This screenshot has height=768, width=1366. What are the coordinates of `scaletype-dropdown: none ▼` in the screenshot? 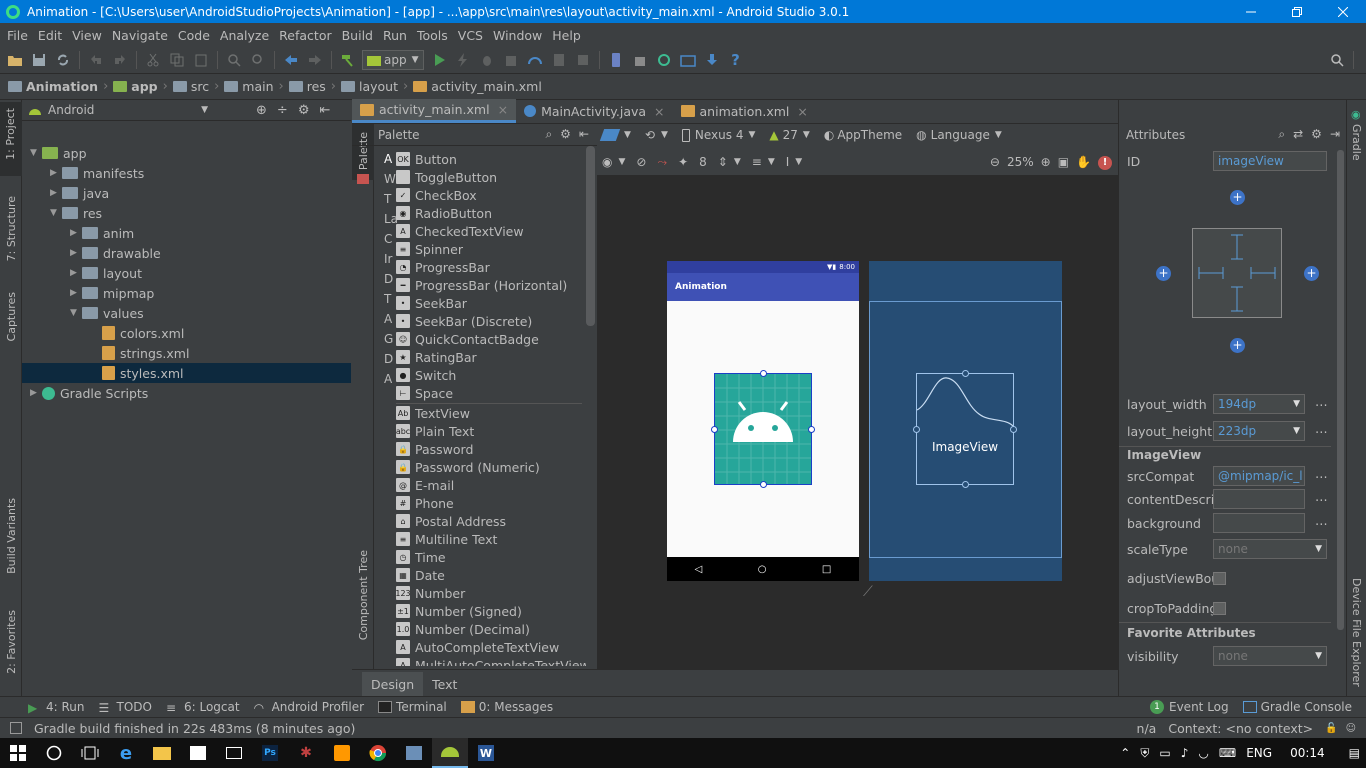 It's located at (1270, 549).